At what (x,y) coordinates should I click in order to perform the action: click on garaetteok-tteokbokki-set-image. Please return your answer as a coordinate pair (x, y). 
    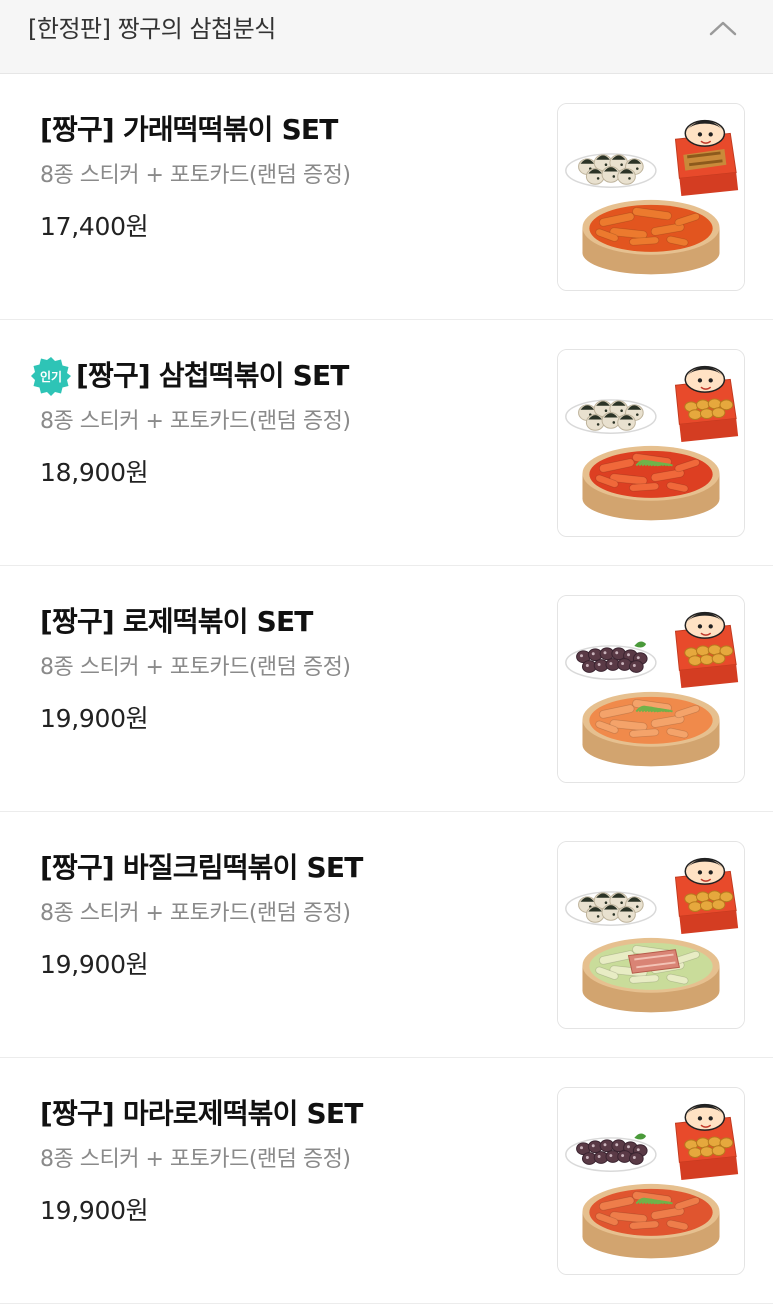
    Looking at the image, I should click on (651, 197).